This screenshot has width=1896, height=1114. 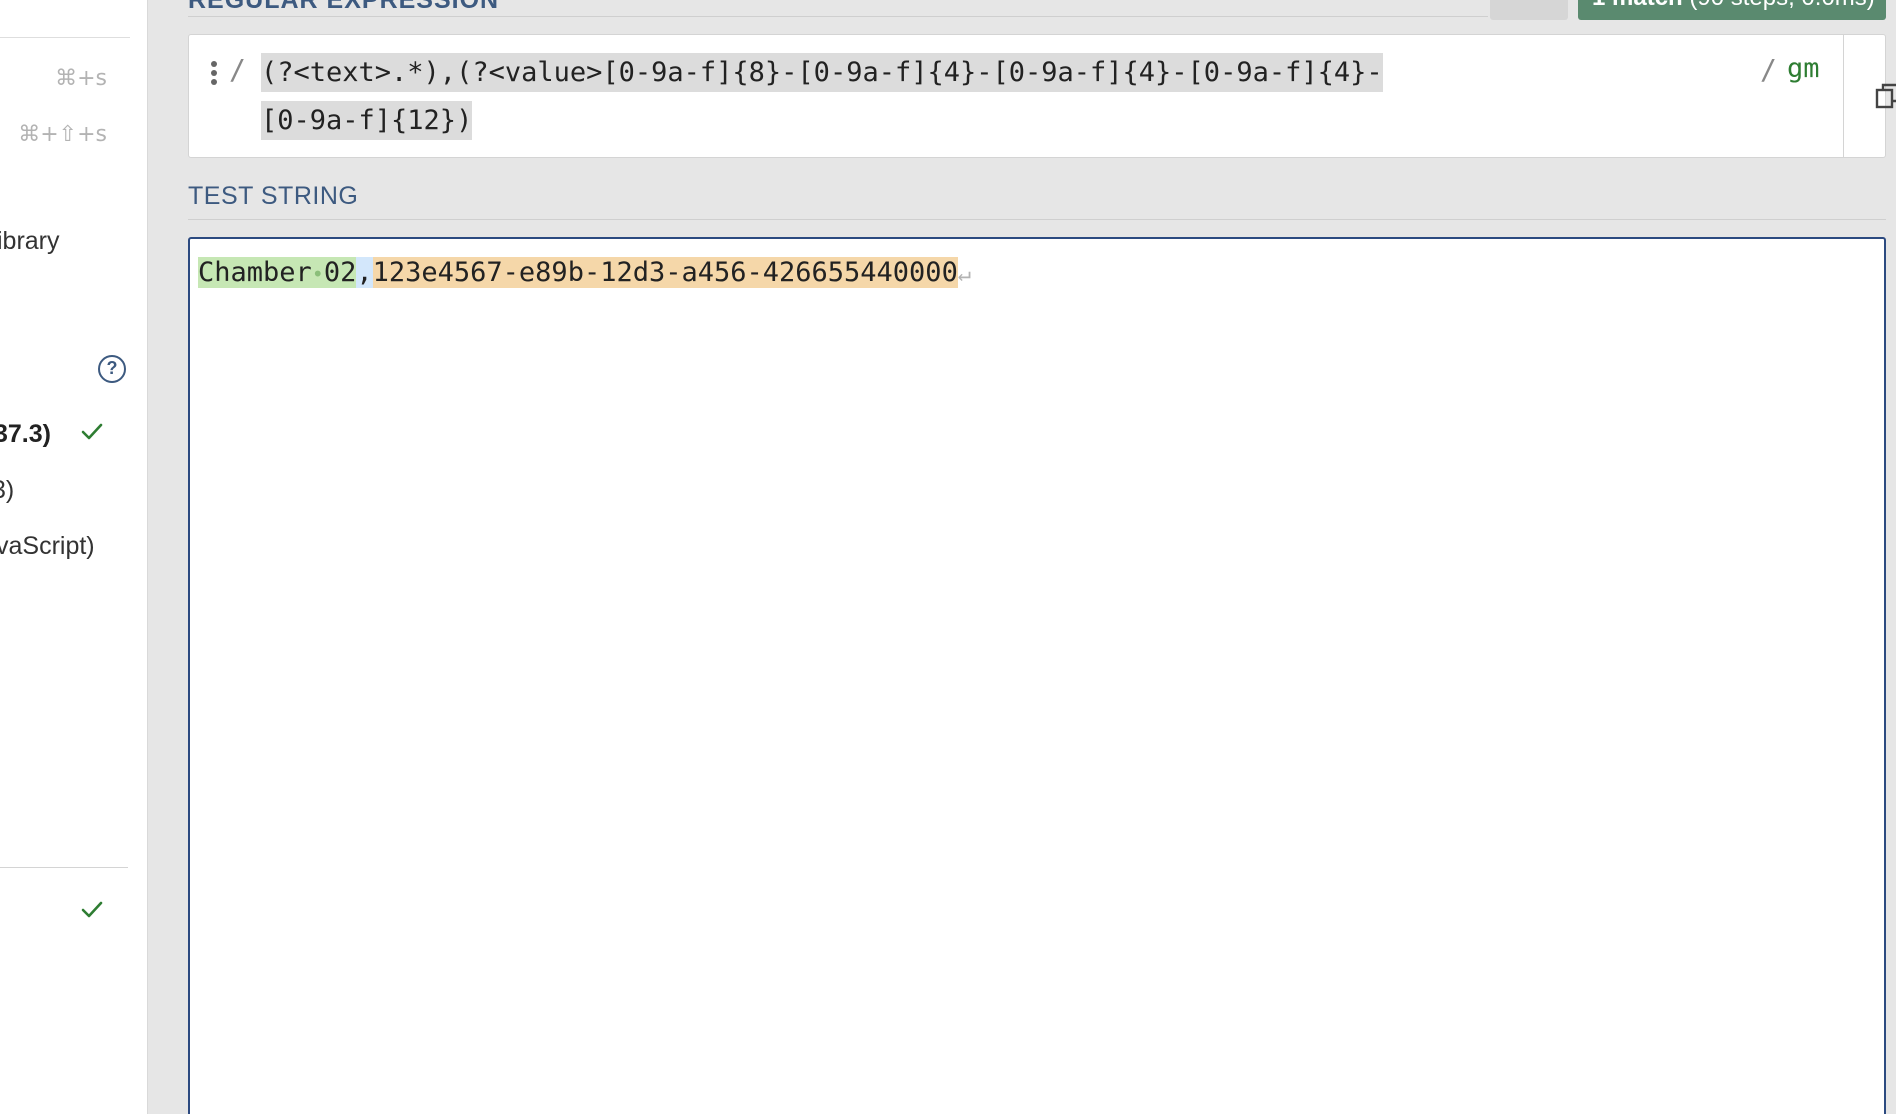 What do you see at coordinates (214, 74) in the screenshot?
I see `regex-options-icon` at bounding box center [214, 74].